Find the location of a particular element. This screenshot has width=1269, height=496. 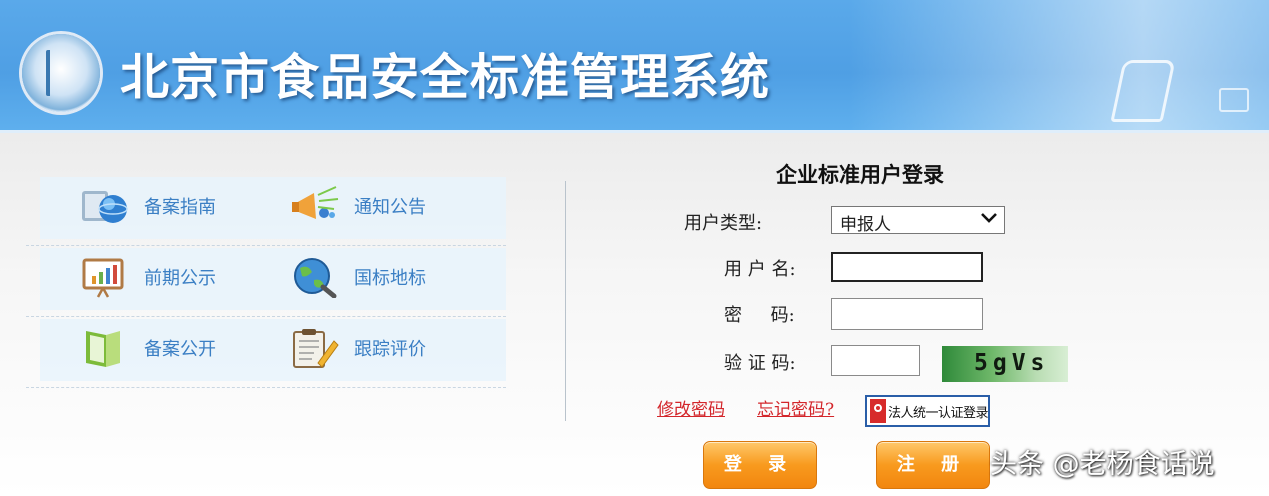

forgot-password-link: 忘记密码? is located at coordinates (795, 407).